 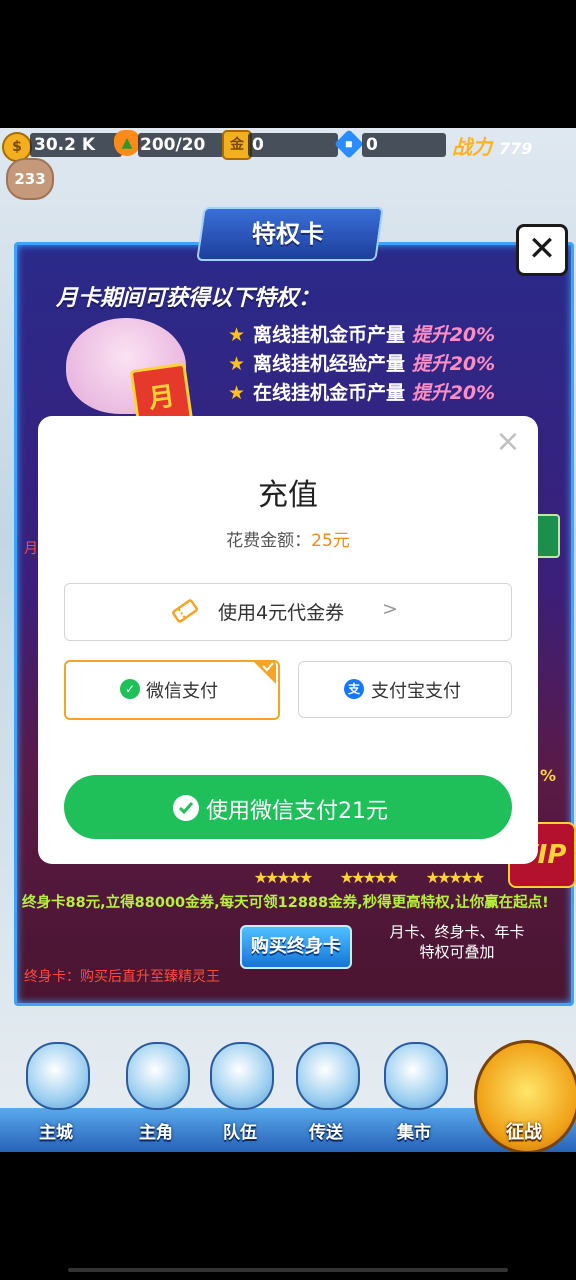 I want to click on dialog-close-icon: ×, so click(x=508, y=442).